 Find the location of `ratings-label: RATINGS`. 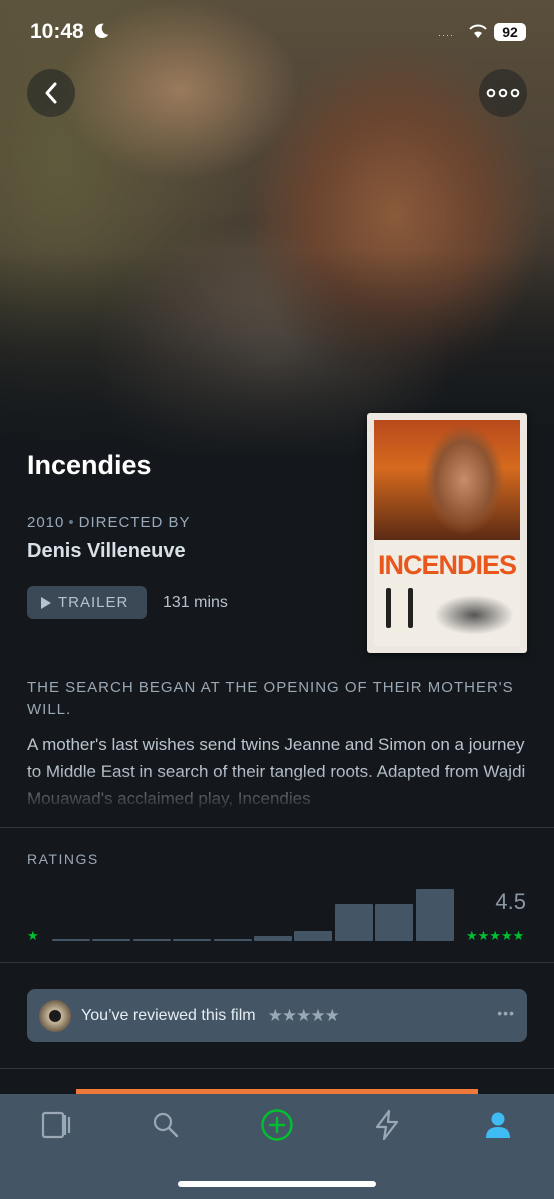

ratings-label: RATINGS is located at coordinates (63, 859).